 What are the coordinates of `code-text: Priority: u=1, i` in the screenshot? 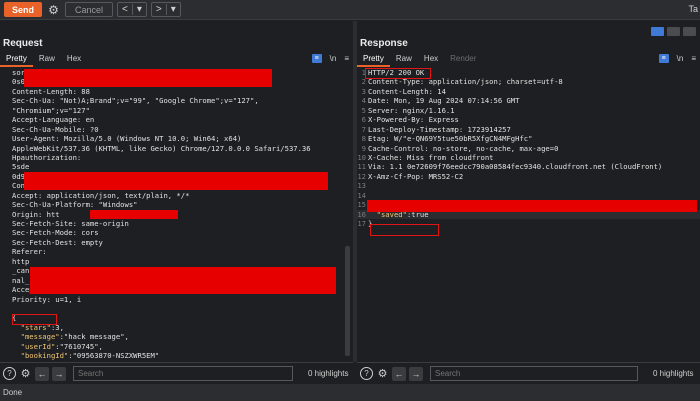 It's located at (47, 299).